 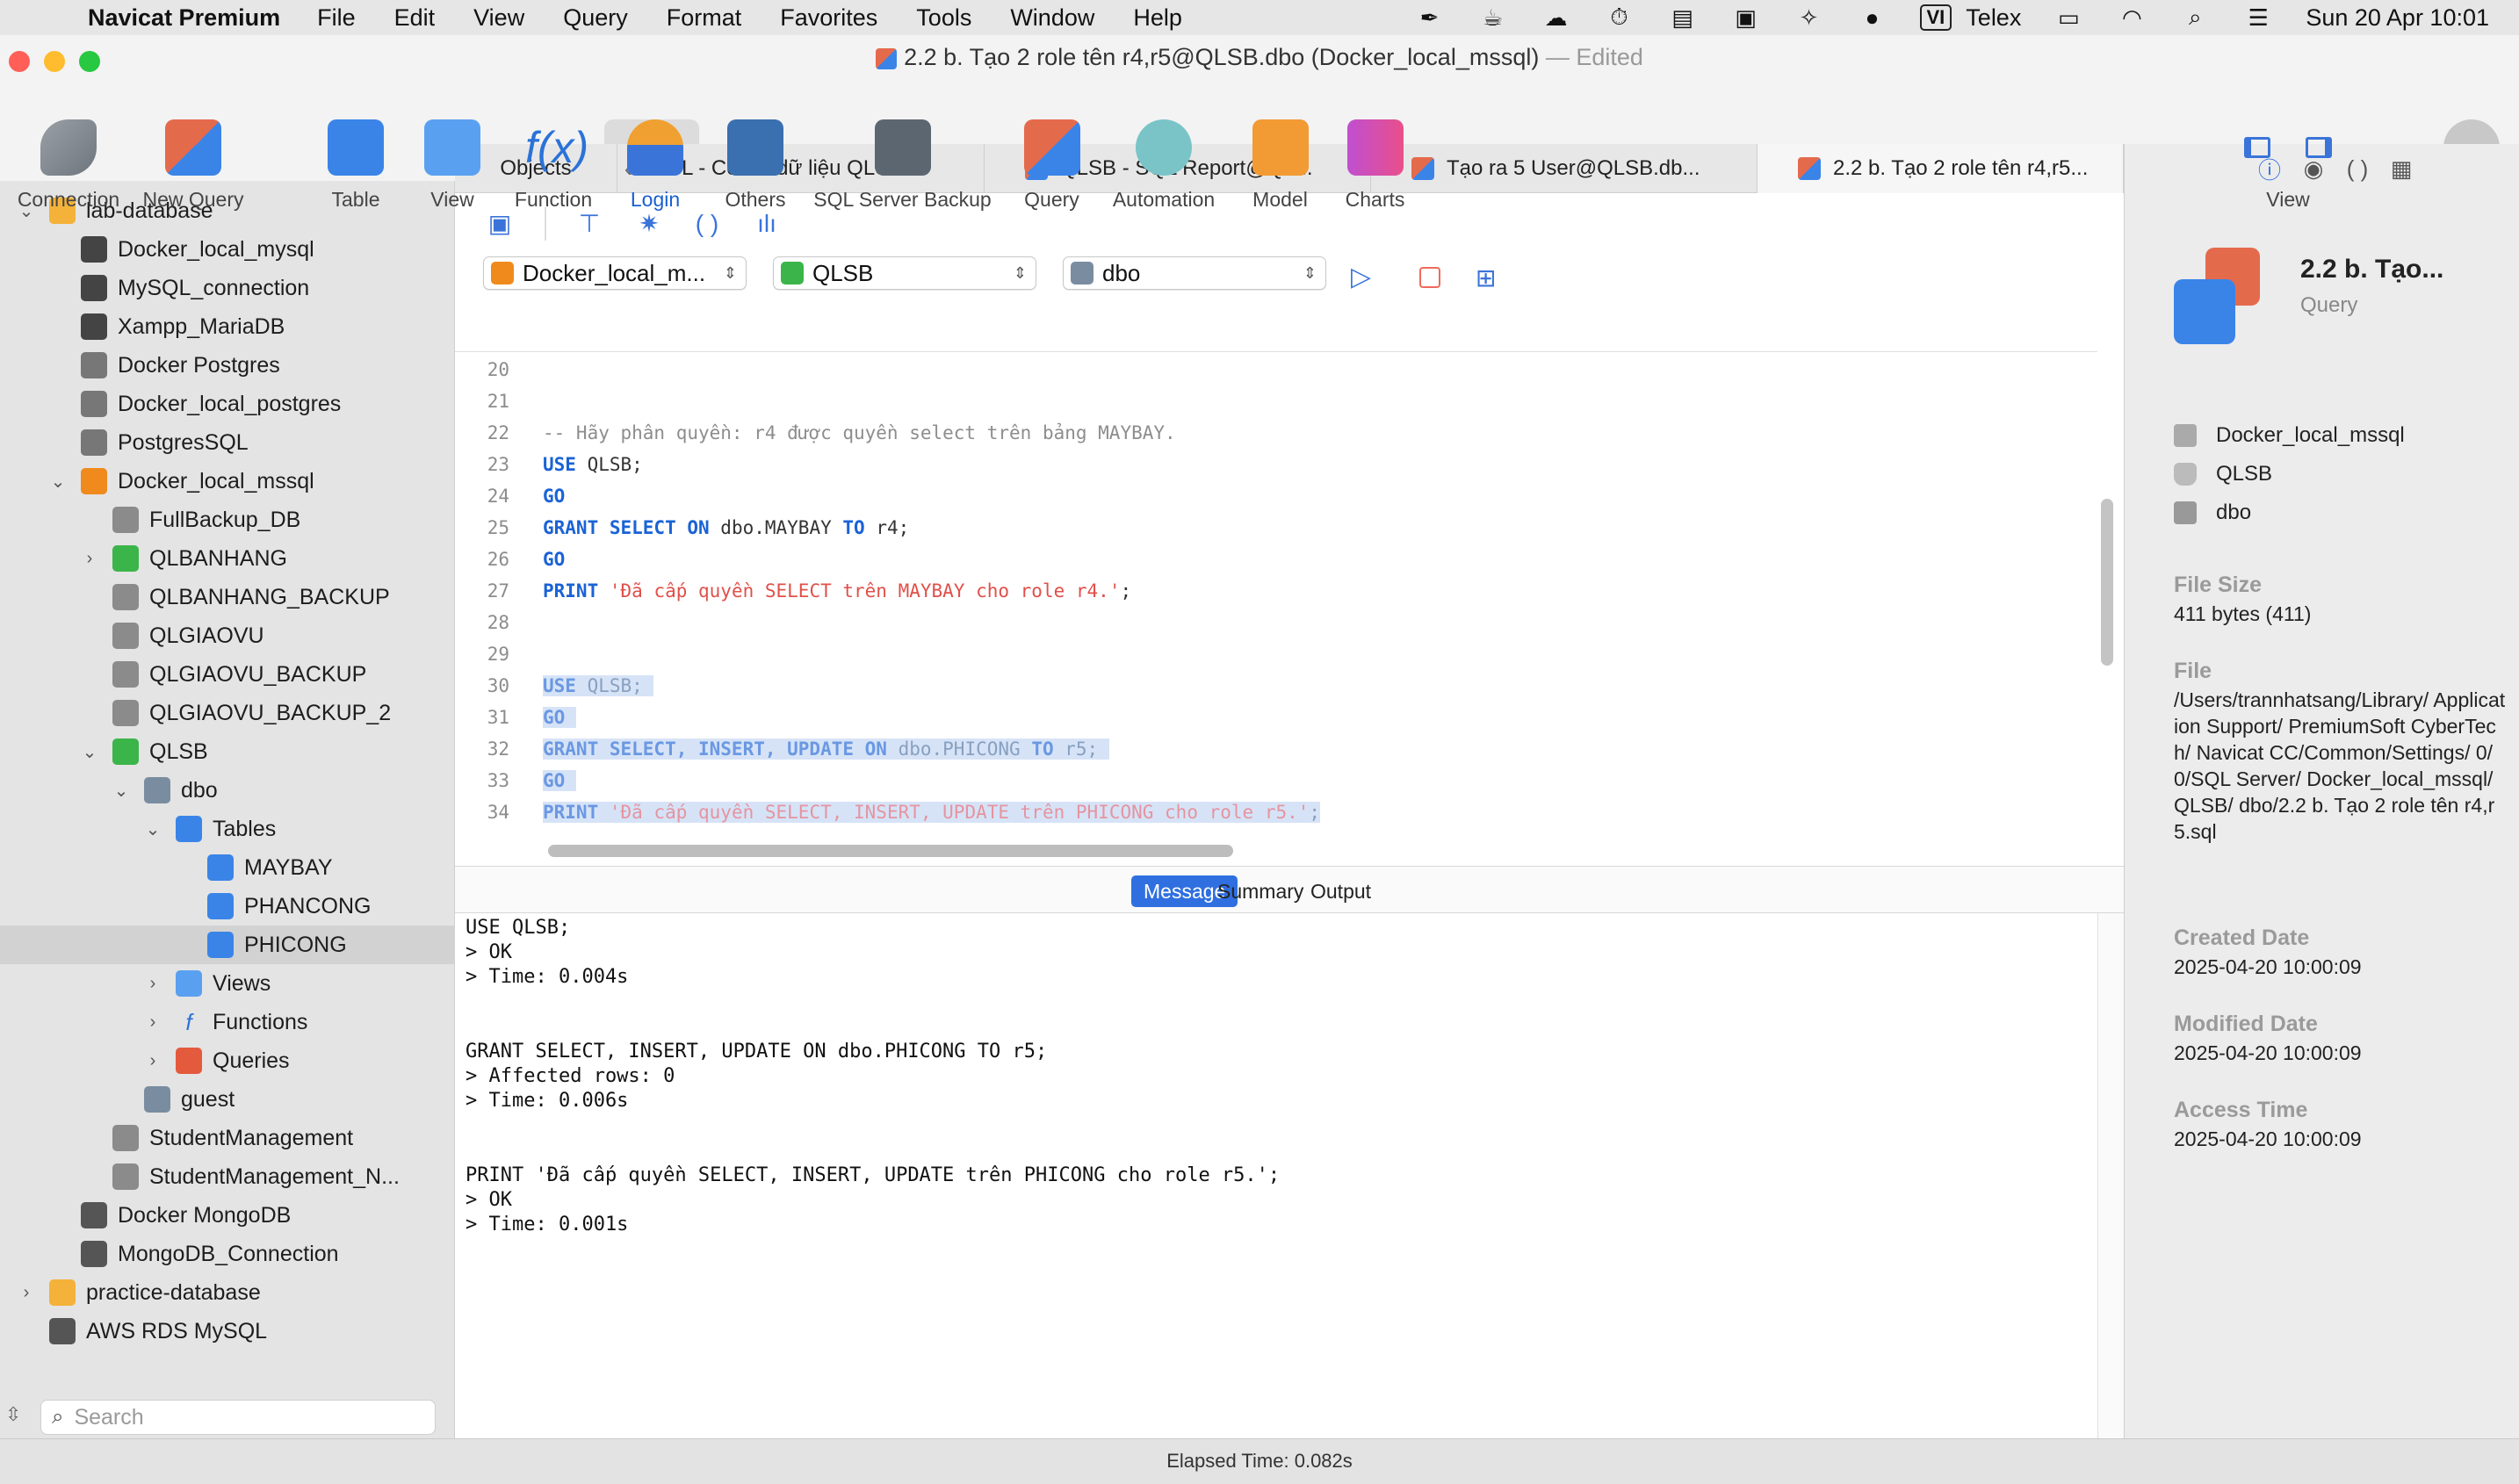 What do you see at coordinates (944, 18) in the screenshot?
I see `menu-tools: Tools` at bounding box center [944, 18].